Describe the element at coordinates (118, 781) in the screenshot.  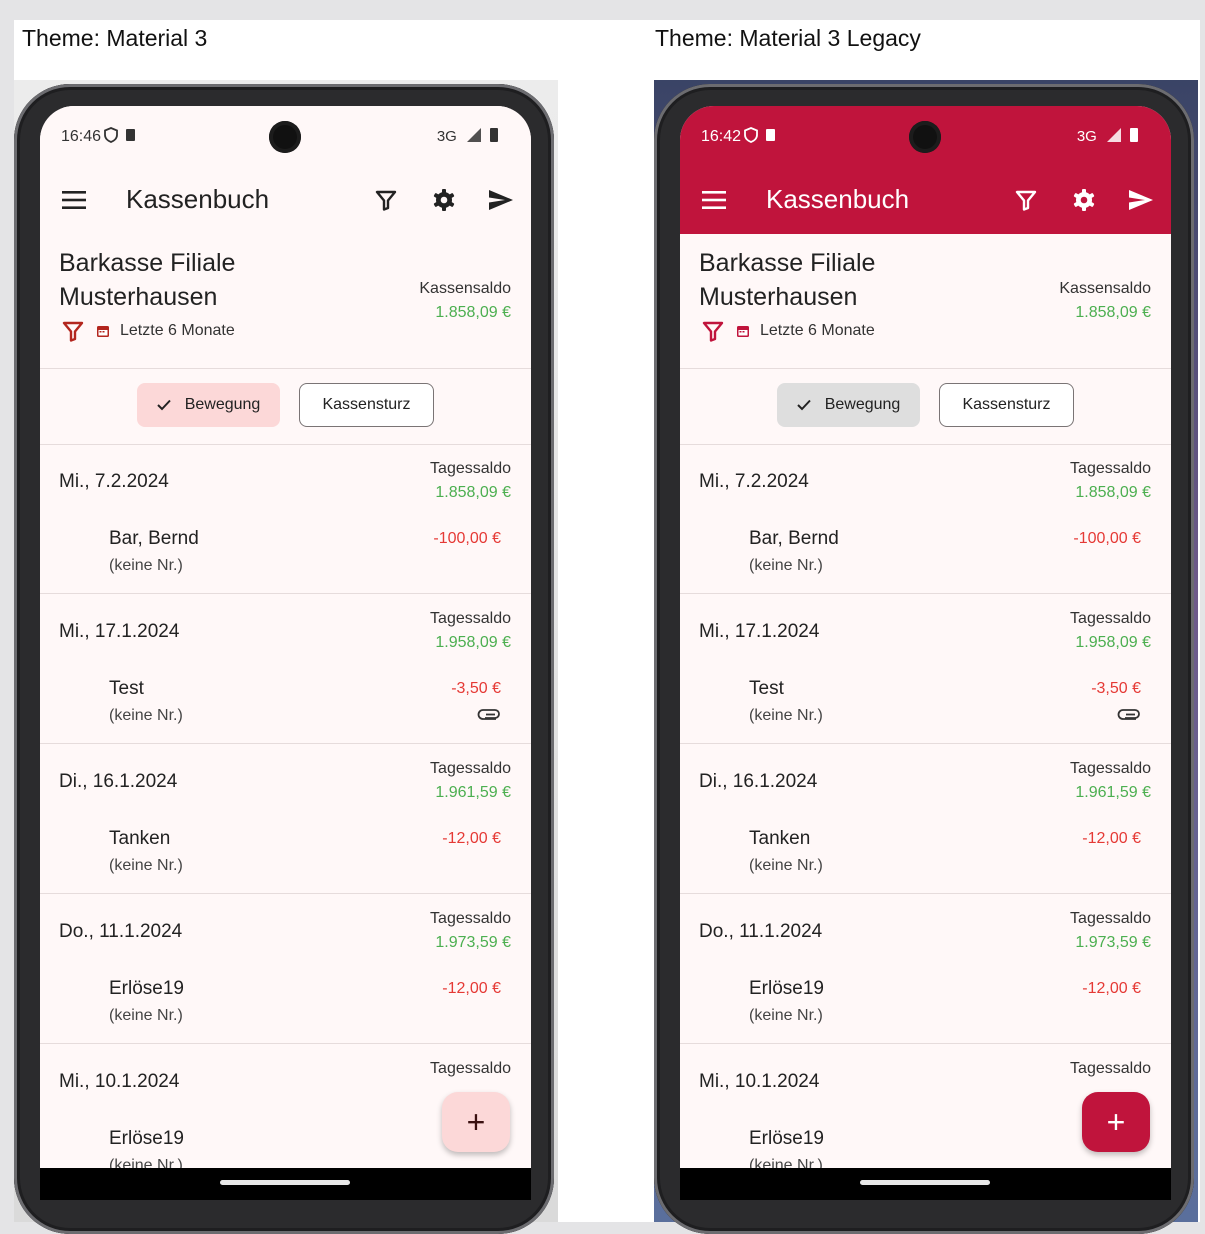
I see `day-date: Di., 16.1.2024` at that location.